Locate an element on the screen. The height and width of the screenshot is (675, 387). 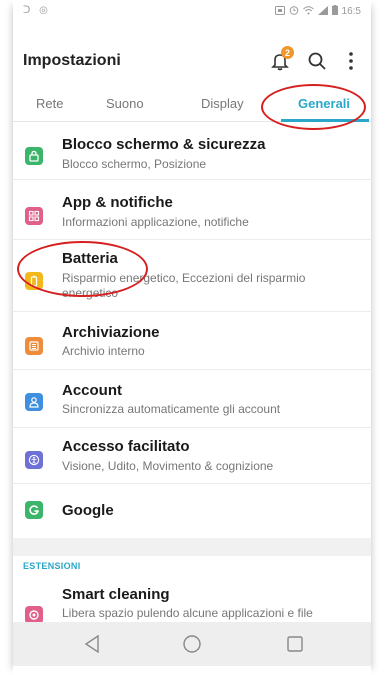
tab-bar: Rete Suono Display Generali is located at coordinates (192, 106).